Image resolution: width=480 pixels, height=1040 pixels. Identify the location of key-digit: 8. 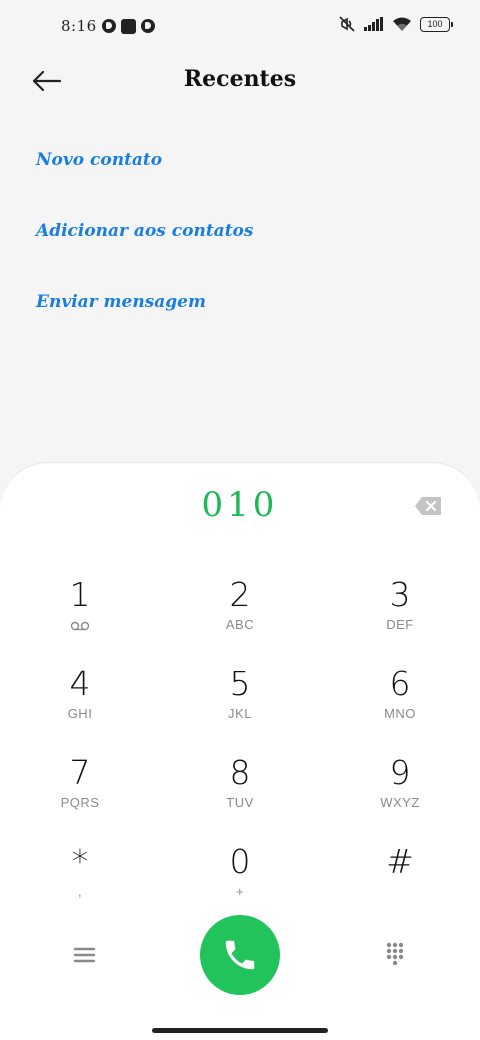
(240, 772).